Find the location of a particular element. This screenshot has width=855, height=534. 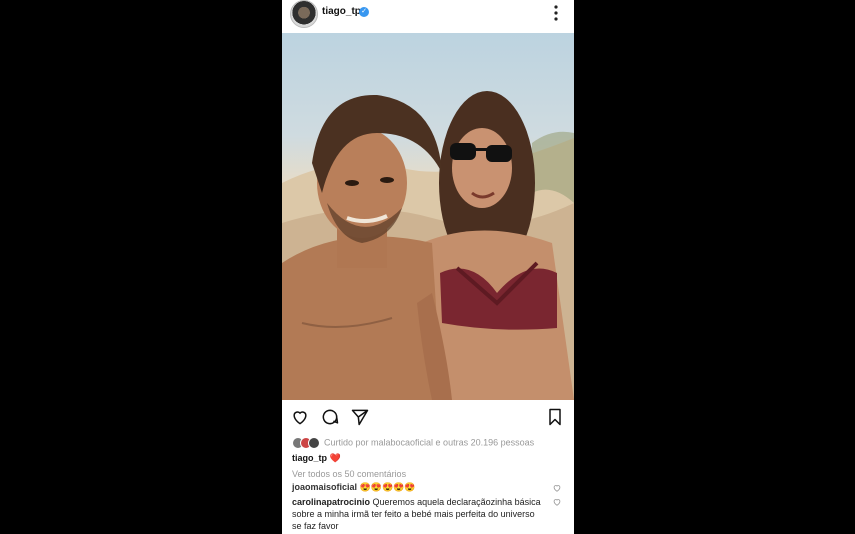

bookmark-icon is located at coordinates (555, 417).